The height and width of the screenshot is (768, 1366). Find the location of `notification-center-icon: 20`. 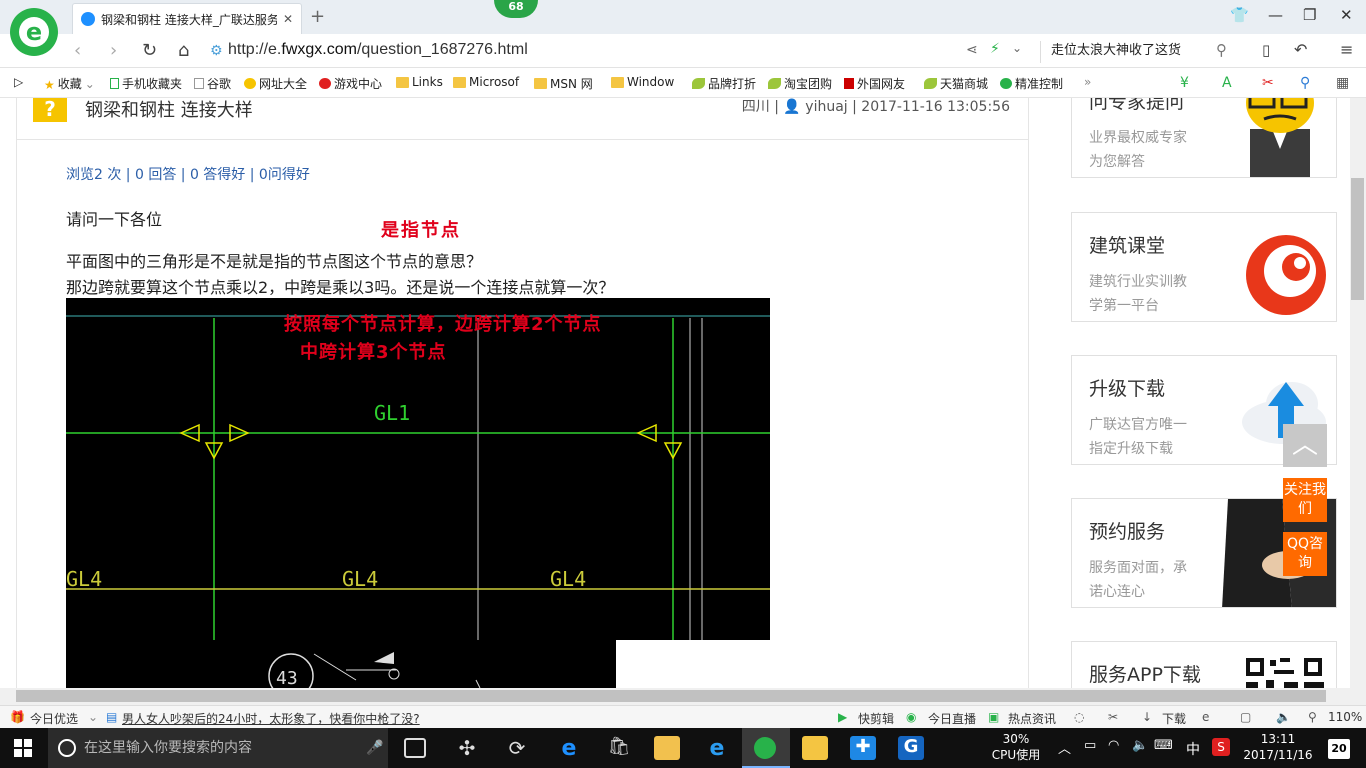

notification-center-icon: 20 is located at coordinates (1339, 749).